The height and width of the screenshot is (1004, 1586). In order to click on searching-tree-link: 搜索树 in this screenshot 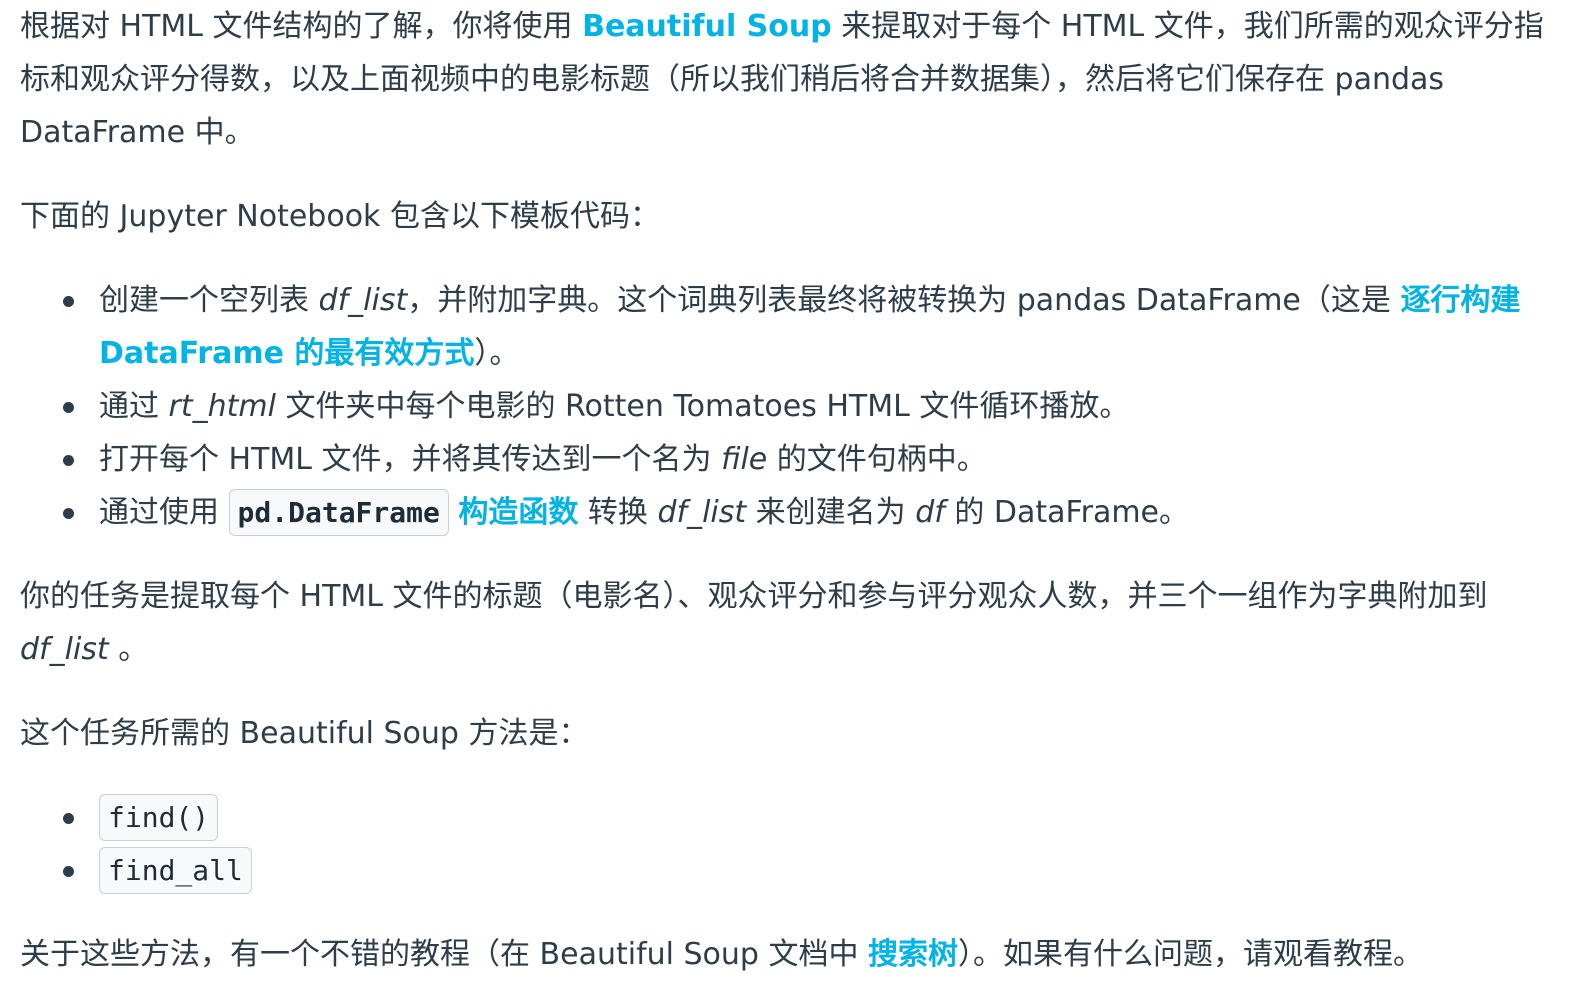, I will do `click(913, 954)`.